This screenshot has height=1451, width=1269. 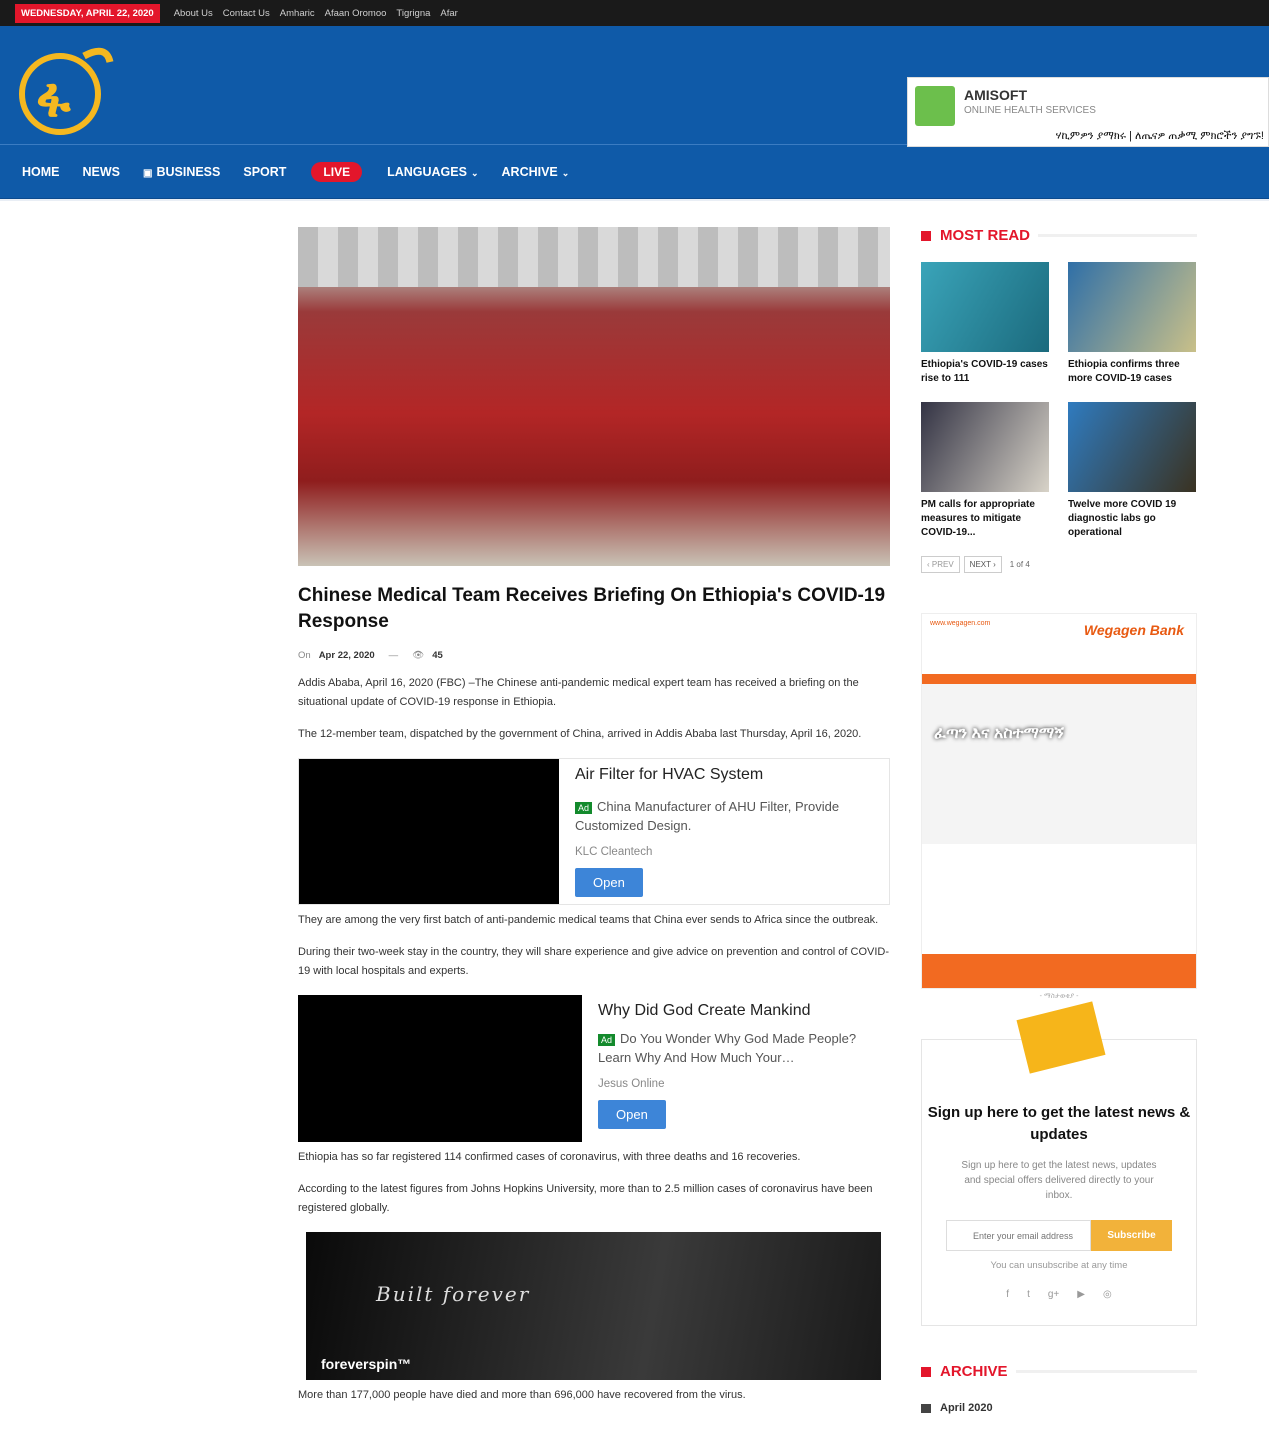 I want to click on ad-video, so click(x=429, y=831).